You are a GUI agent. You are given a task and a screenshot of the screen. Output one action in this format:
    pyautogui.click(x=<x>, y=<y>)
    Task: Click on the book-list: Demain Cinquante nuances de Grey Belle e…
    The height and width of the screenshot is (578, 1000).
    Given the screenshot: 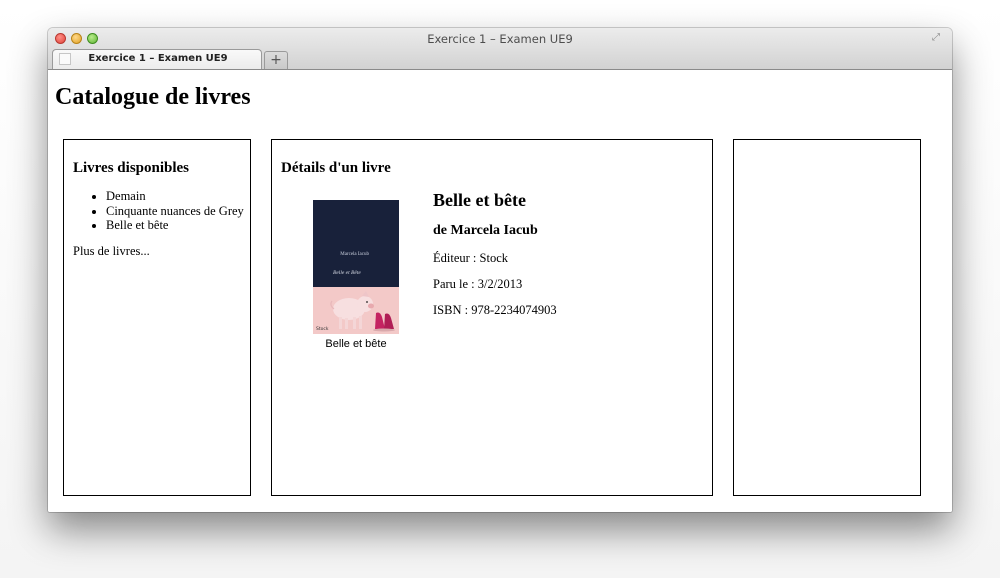 What is the action you would take?
    pyautogui.click(x=158, y=211)
    